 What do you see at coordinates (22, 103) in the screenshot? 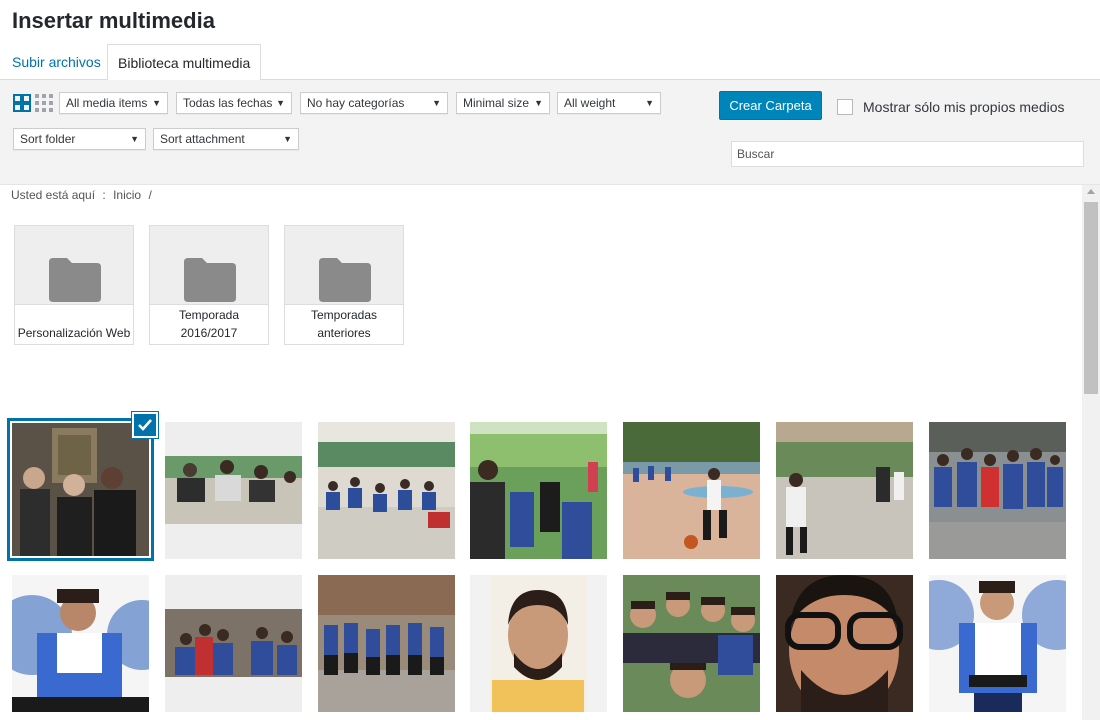
I see `grid-view-icon` at bounding box center [22, 103].